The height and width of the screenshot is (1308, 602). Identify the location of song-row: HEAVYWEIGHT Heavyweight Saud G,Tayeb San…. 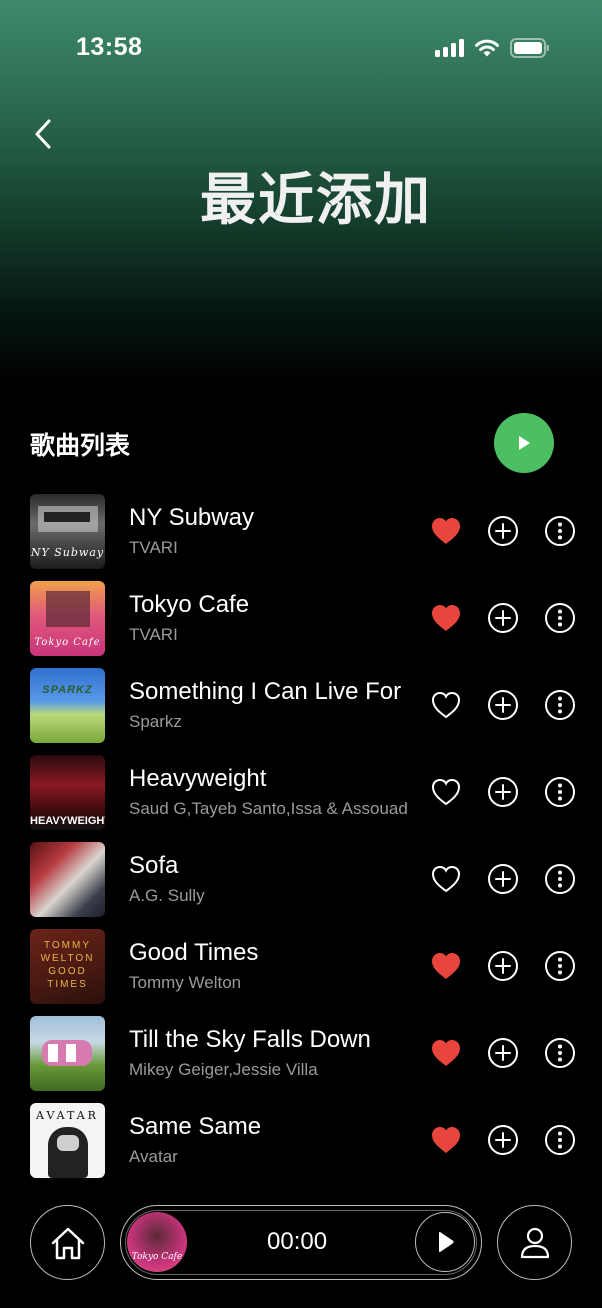
(301, 792).